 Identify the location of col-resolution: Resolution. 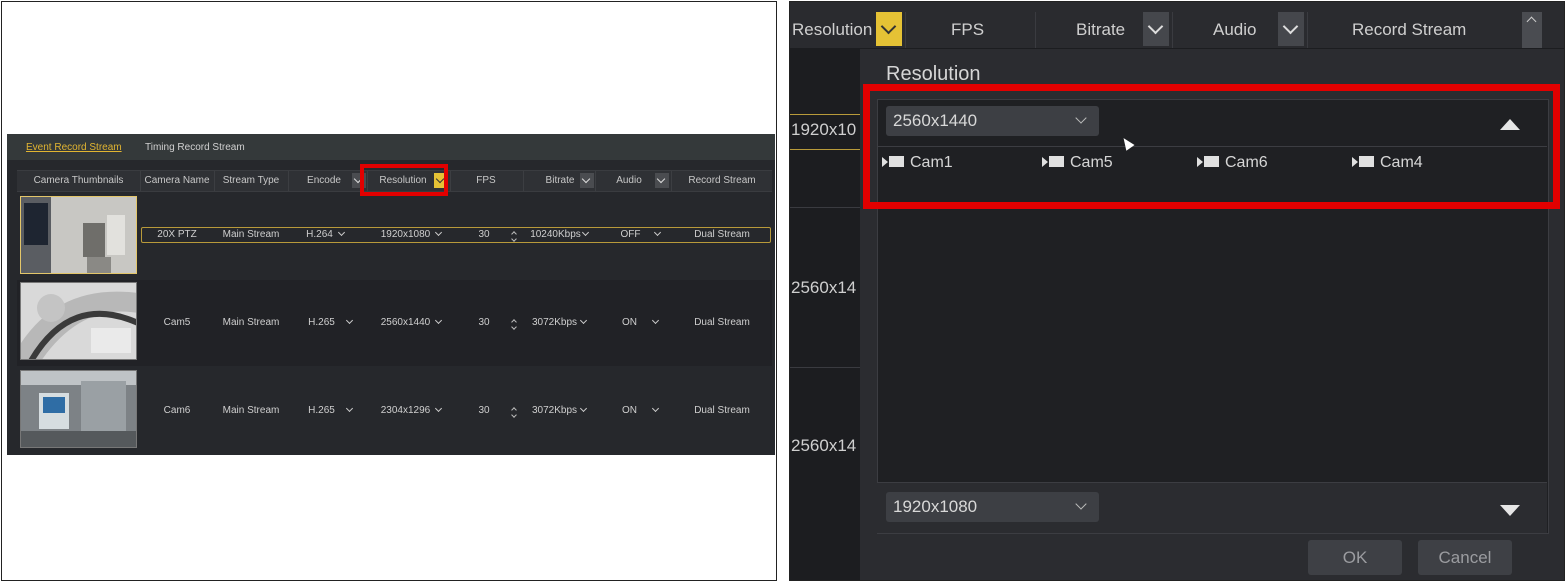
(832, 29).